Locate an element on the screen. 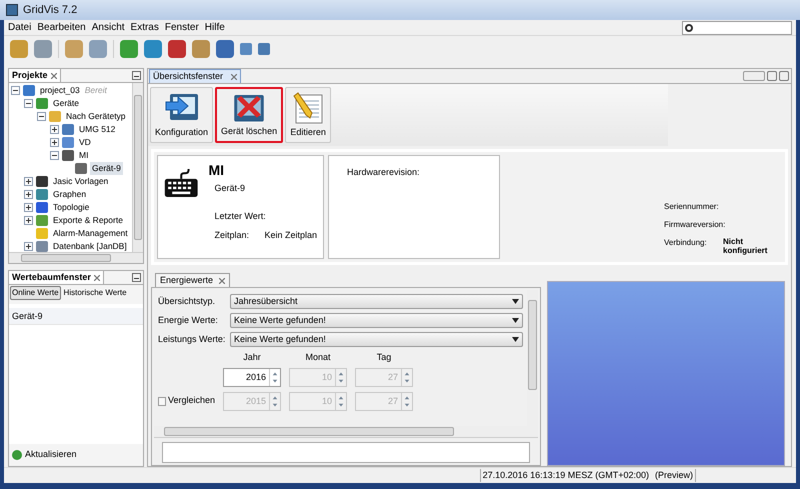 This screenshot has width=800, height=489. action-button: Editieren is located at coordinates (308, 115).